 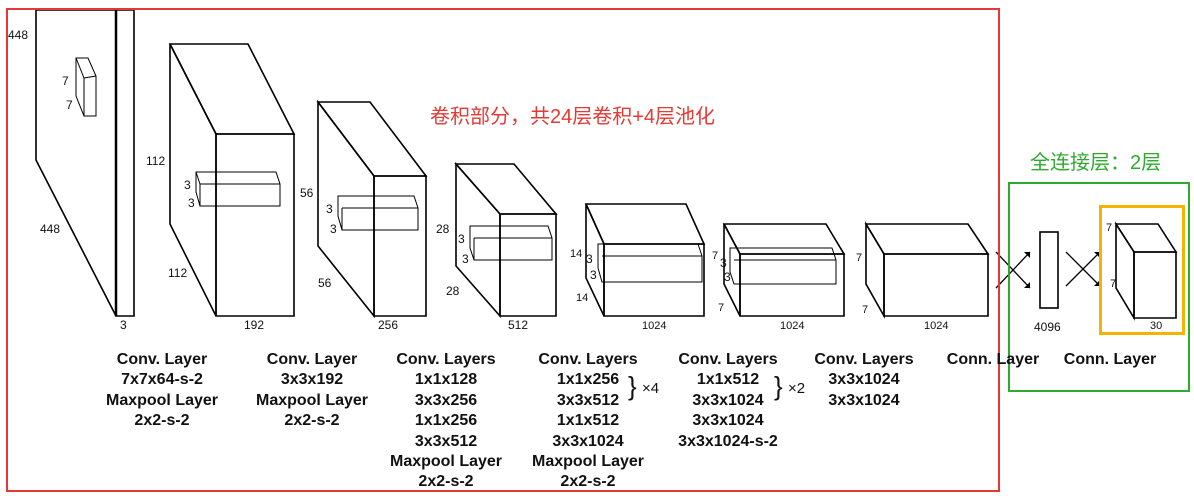 I want to click on dim-k3-b: 3, so click(x=333, y=229).